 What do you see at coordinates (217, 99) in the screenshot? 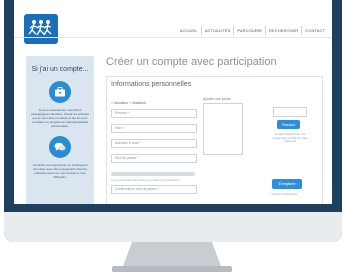
I see `photo-label: Ajouter une photo` at bounding box center [217, 99].